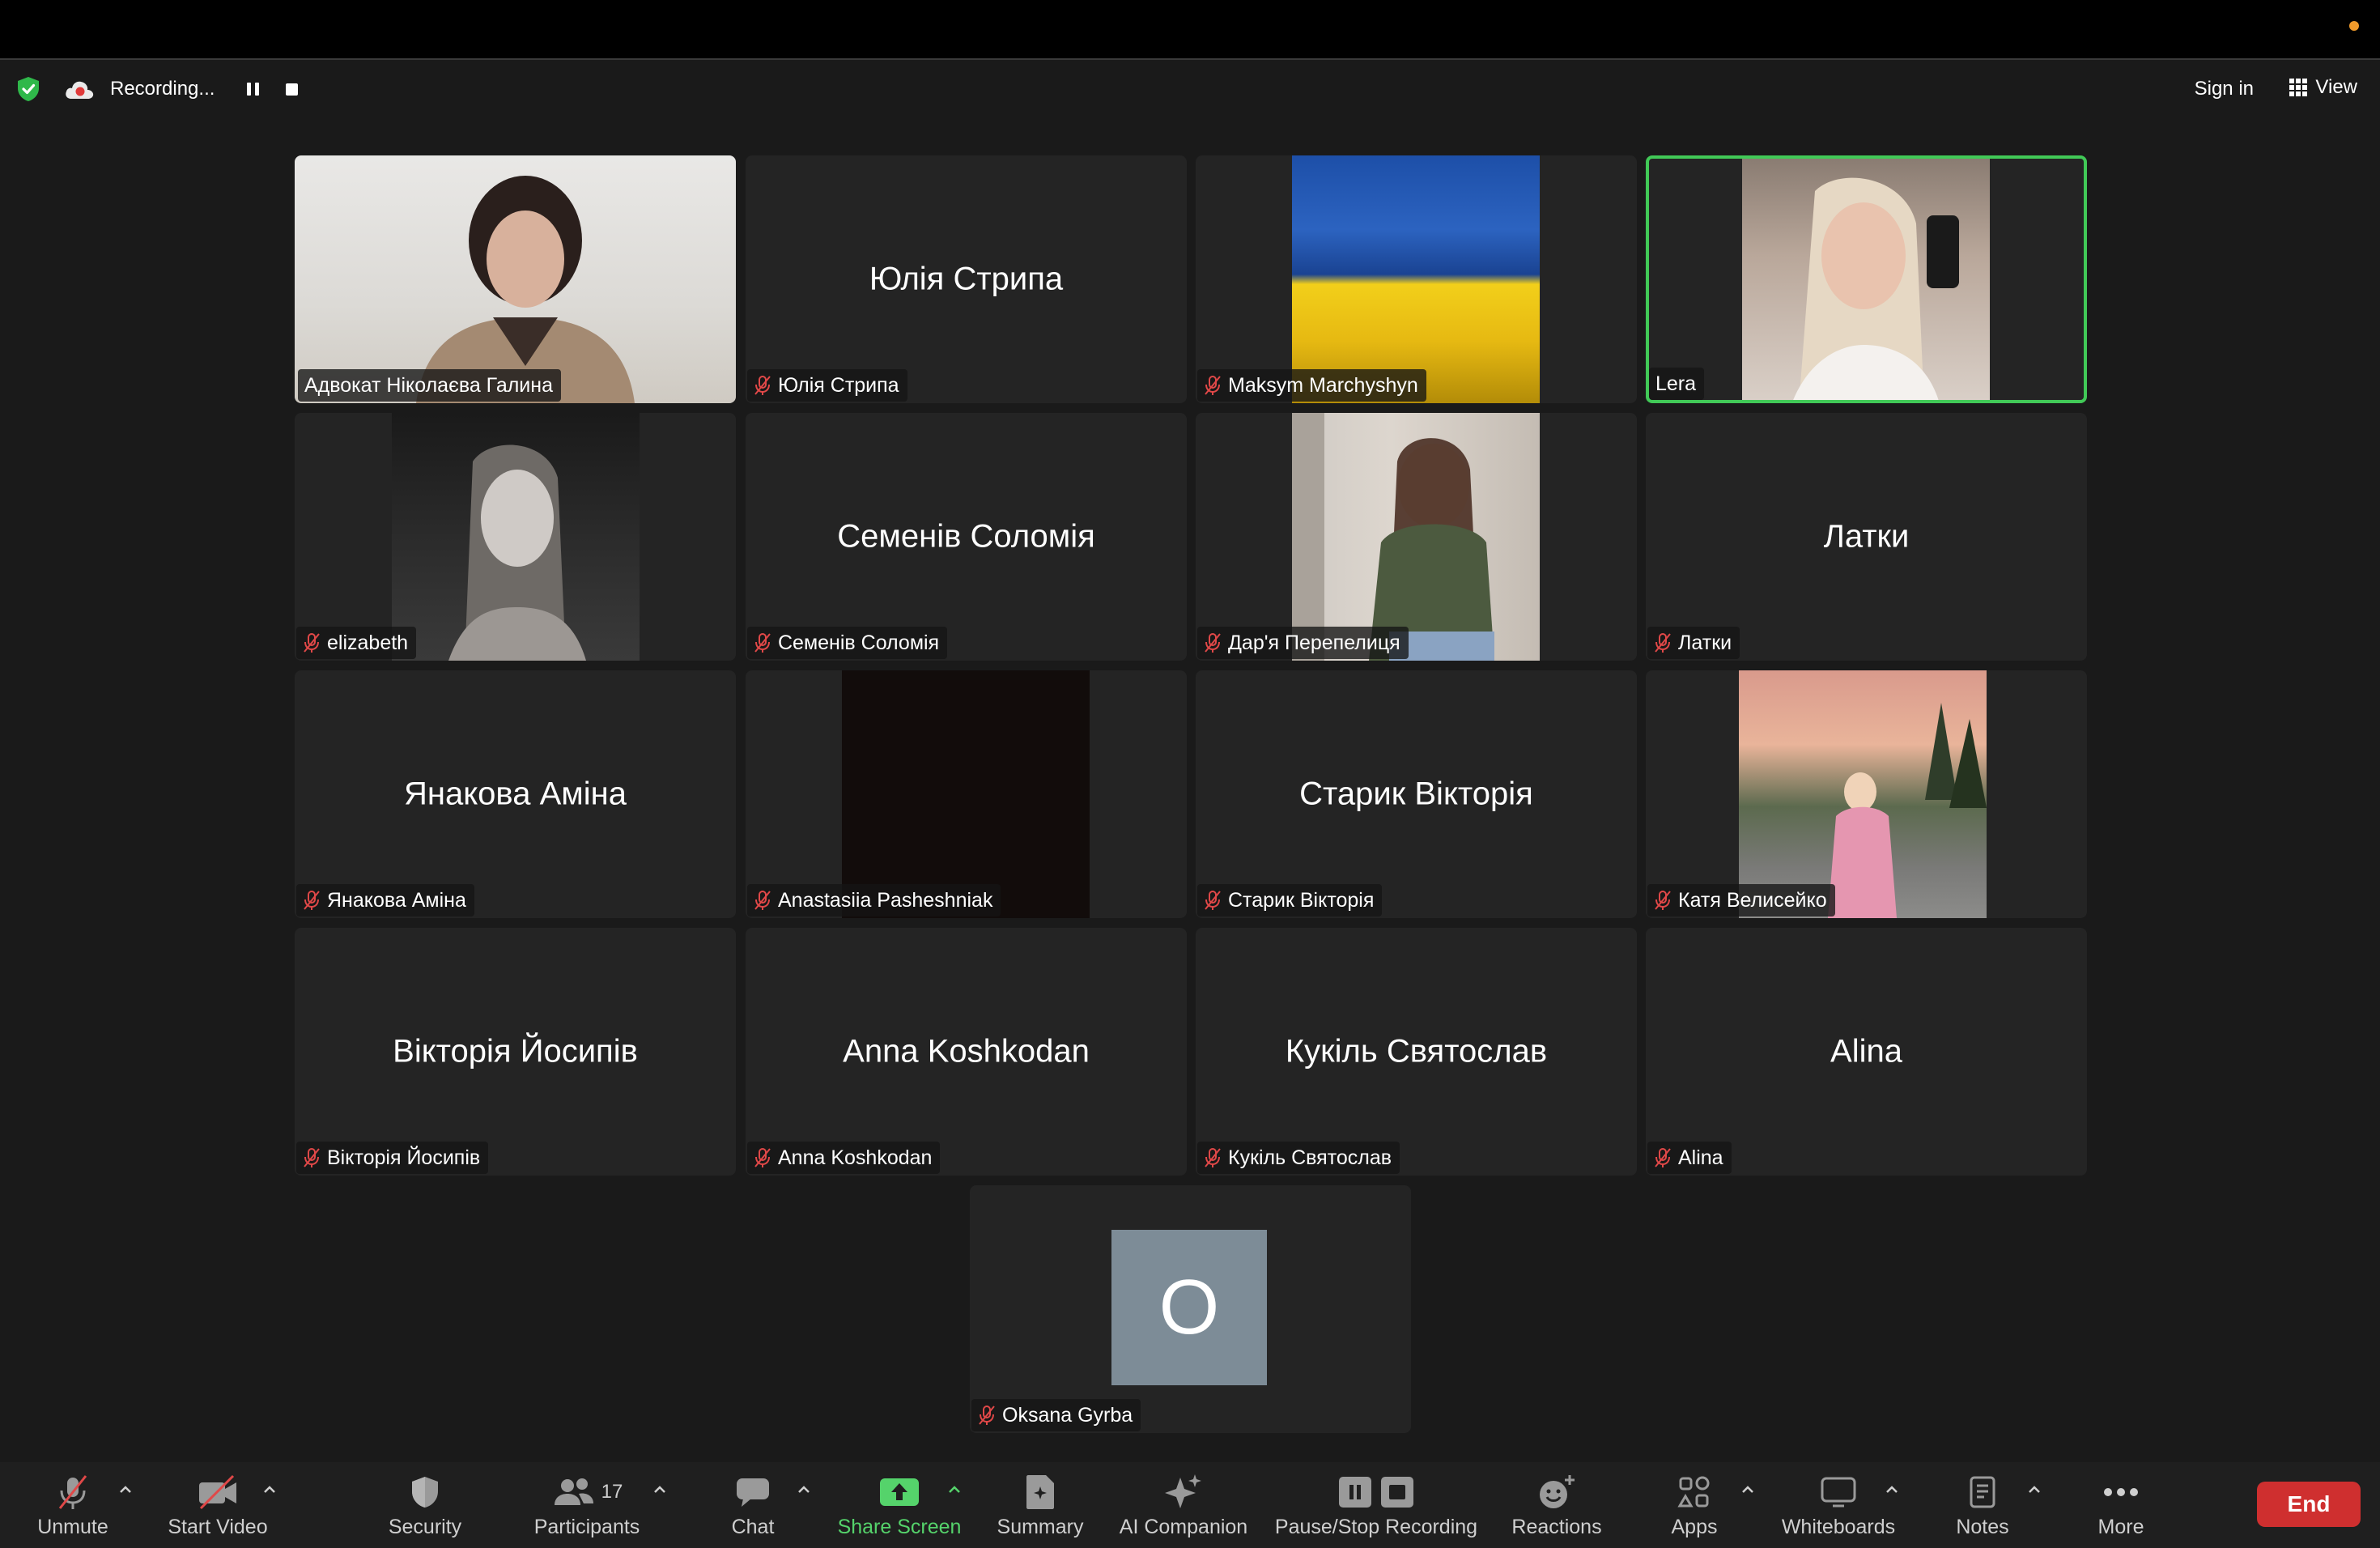 The height and width of the screenshot is (1548, 2380). Describe the element at coordinates (1676, 383) in the screenshot. I see `participant-name: Lera` at that location.